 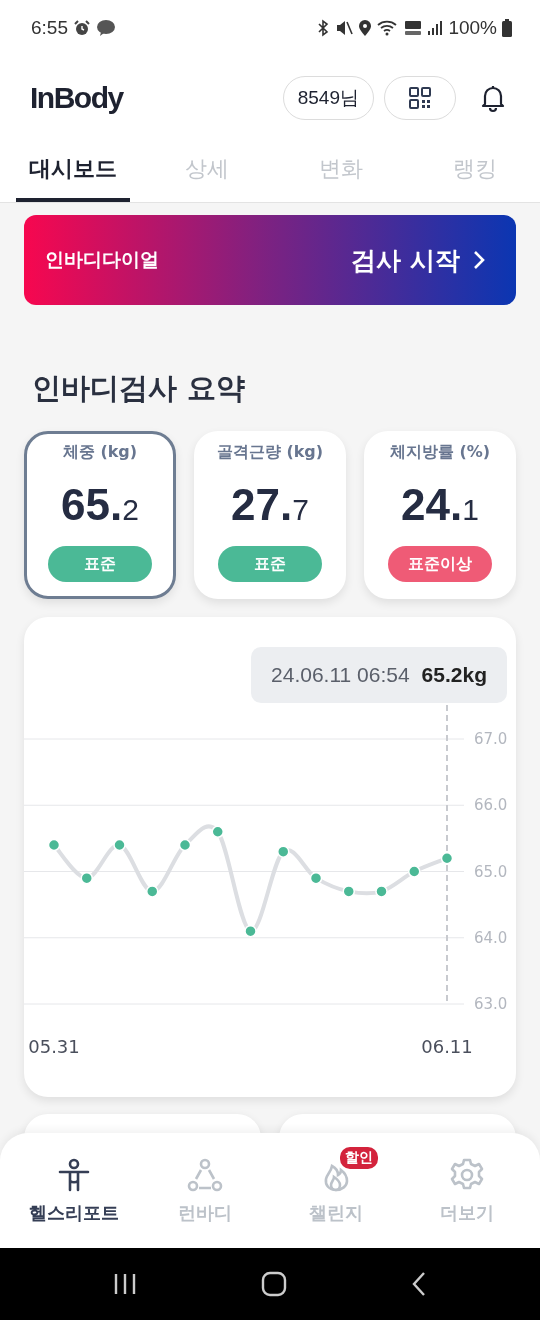 What do you see at coordinates (340, 675) in the screenshot?
I see `tooltip-date: 24.06.11 06:54` at bounding box center [340, 675].